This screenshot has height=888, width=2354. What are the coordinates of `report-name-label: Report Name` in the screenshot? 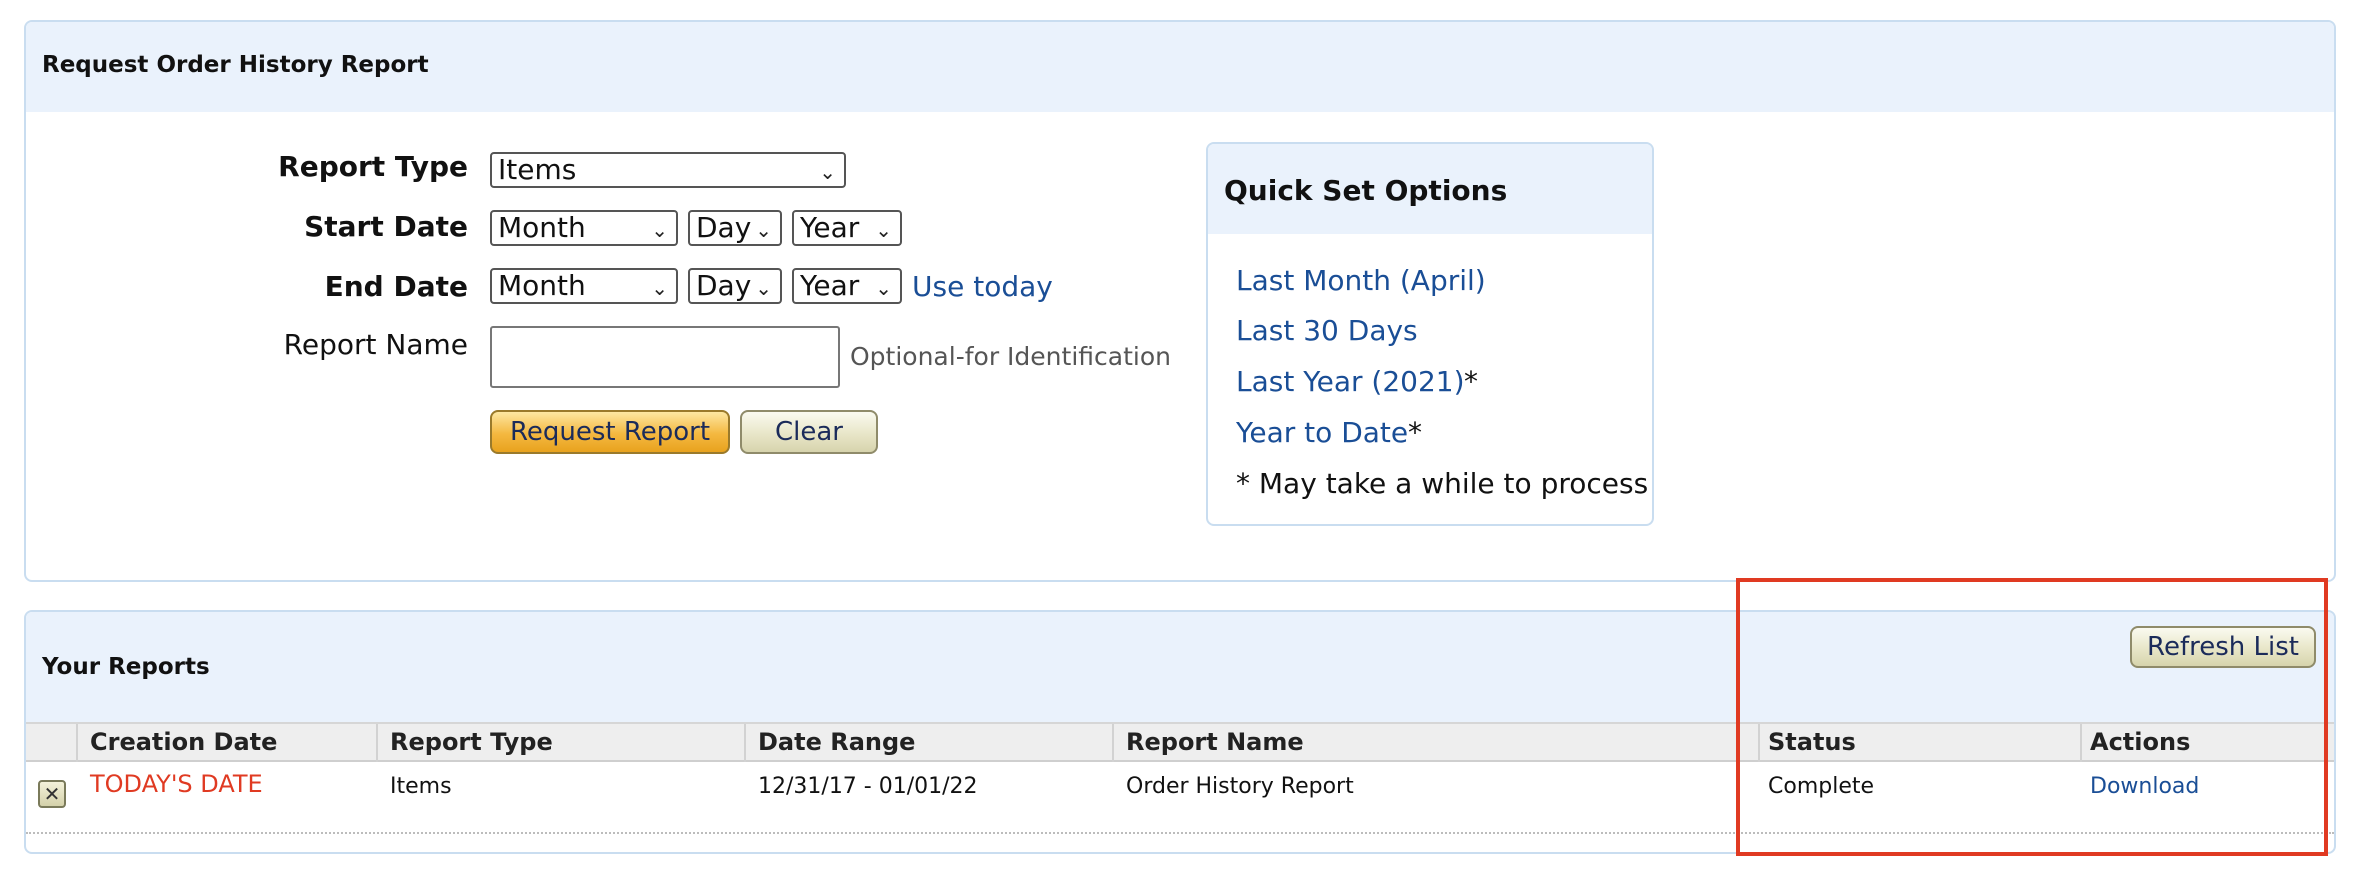 It's located at (375, 344).